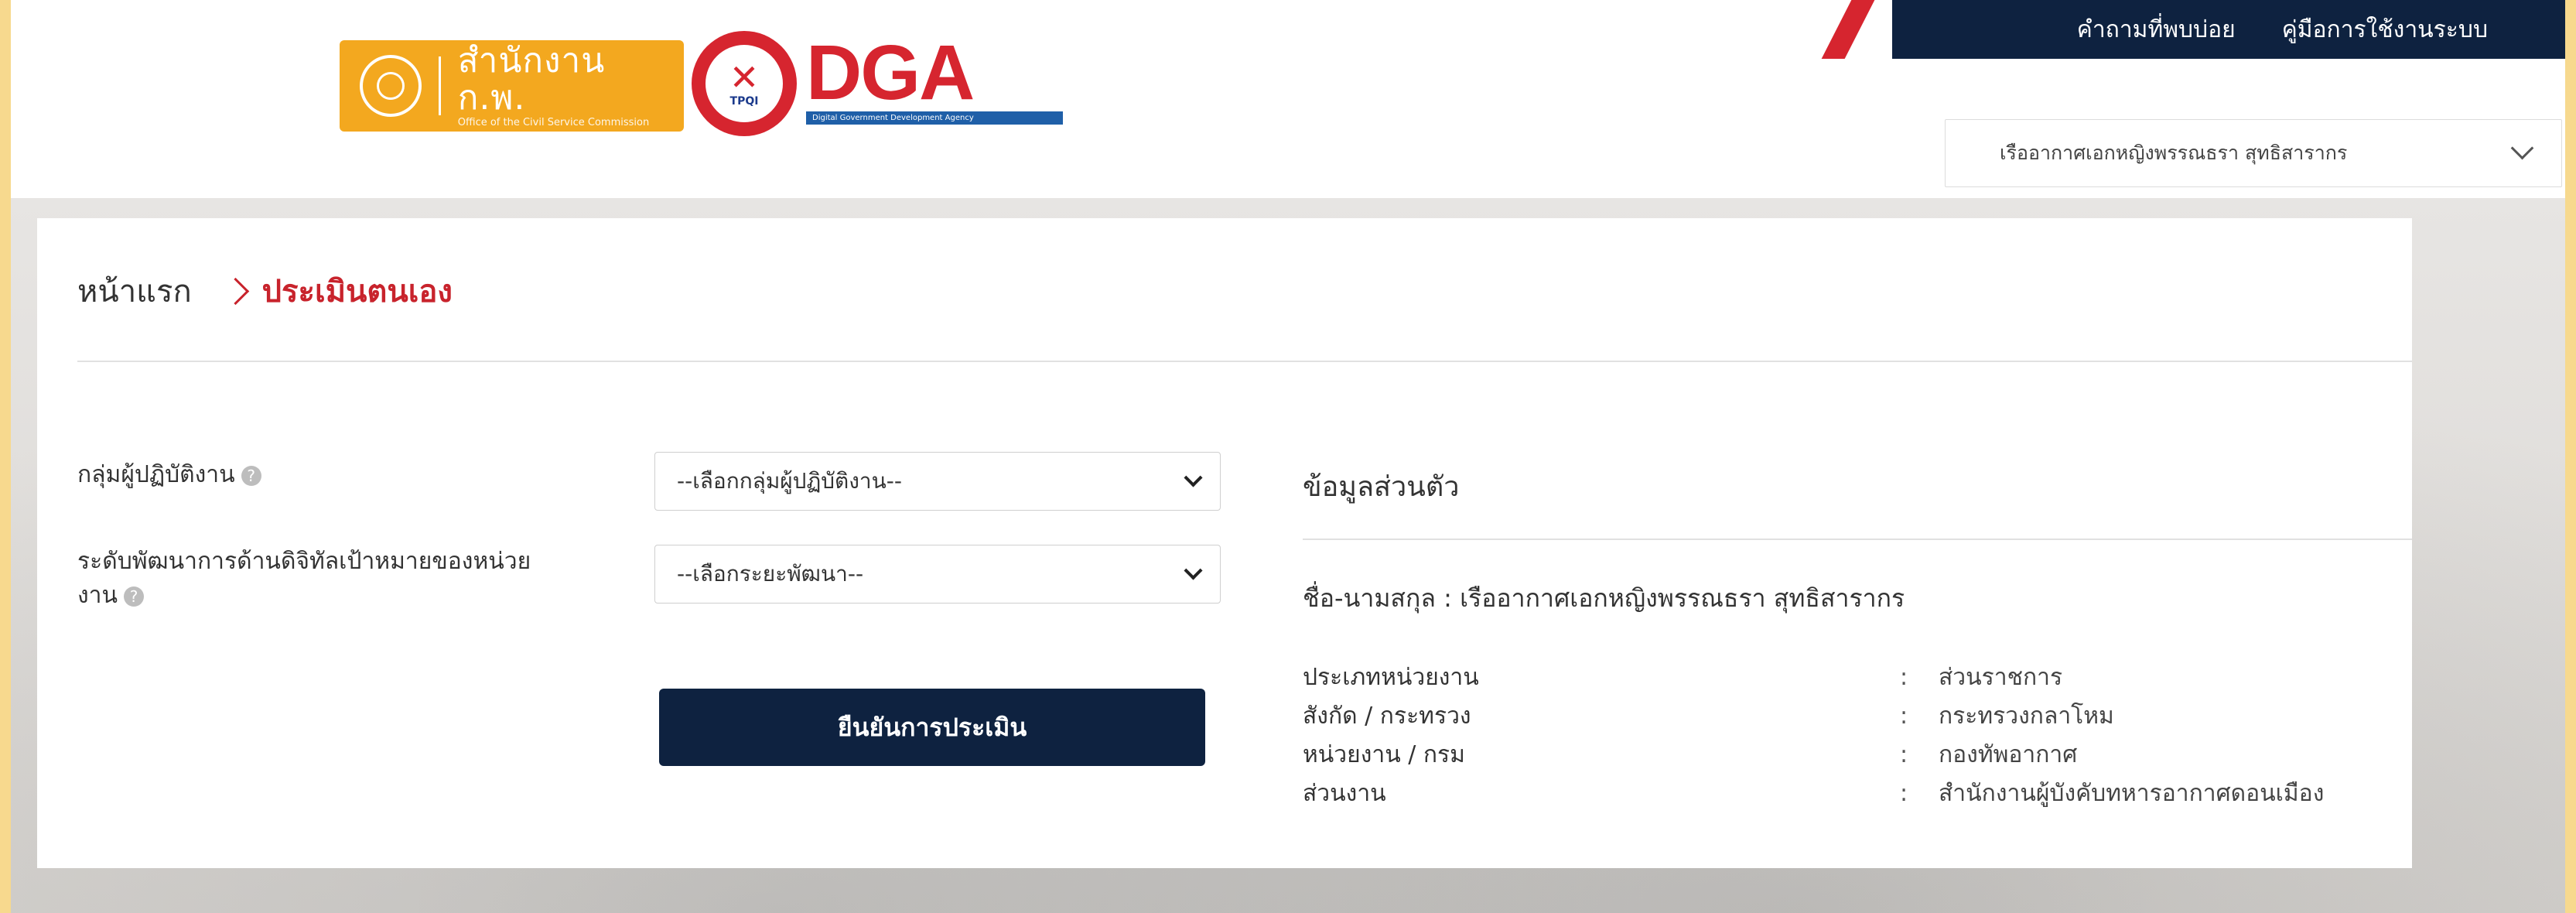 Image resolution: width=2576 pixels, height=913 pixels. What do you see at coordinates (1391, 677) in the screenshot?
I see `info-label: ประเภทหน่วยงาน` at bounding box center [1391, 677].